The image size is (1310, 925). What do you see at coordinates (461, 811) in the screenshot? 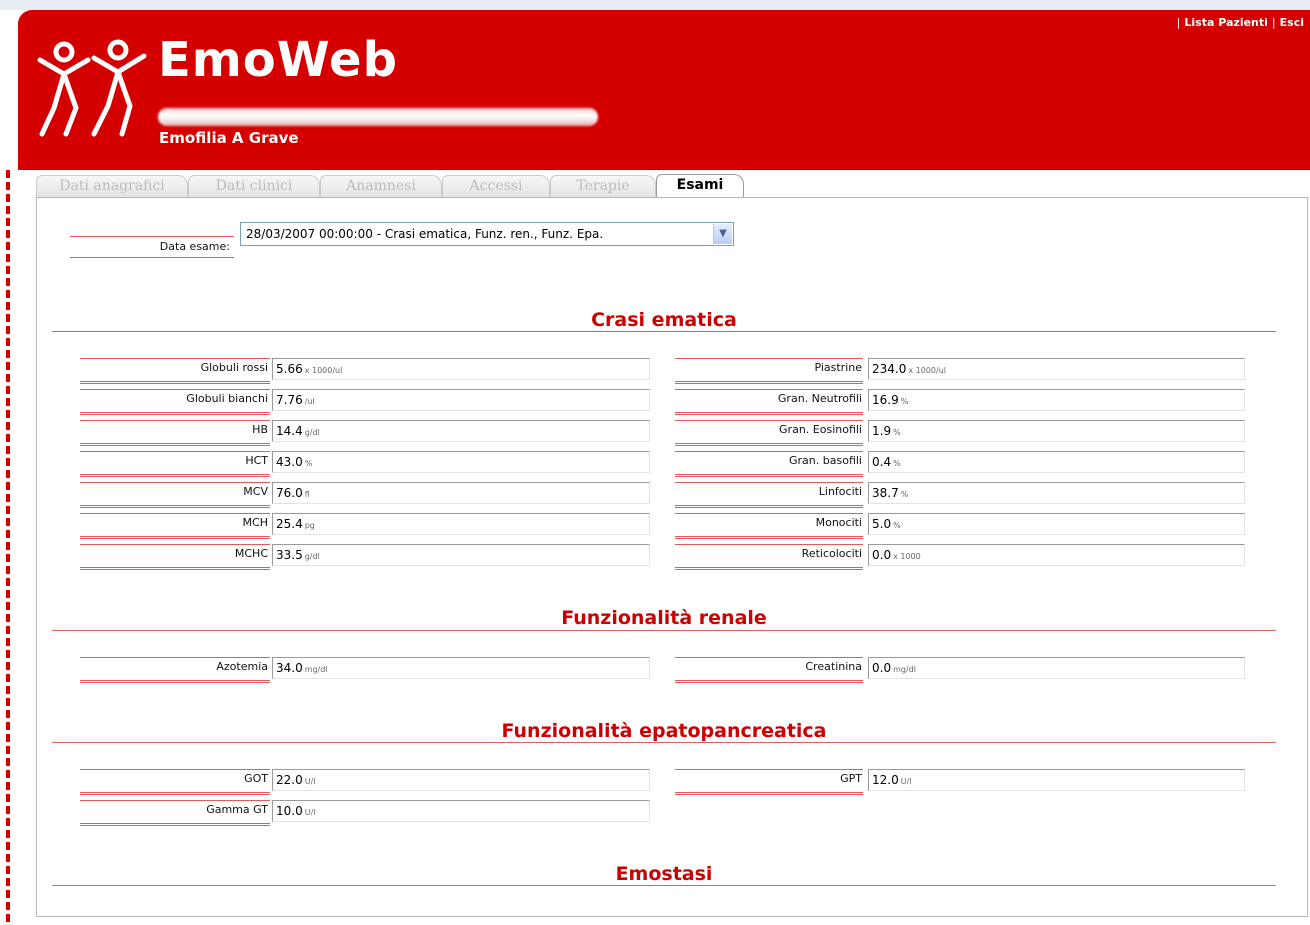
I see `field-value-box: 10.0 U/l` at bounding box center [461, 811].